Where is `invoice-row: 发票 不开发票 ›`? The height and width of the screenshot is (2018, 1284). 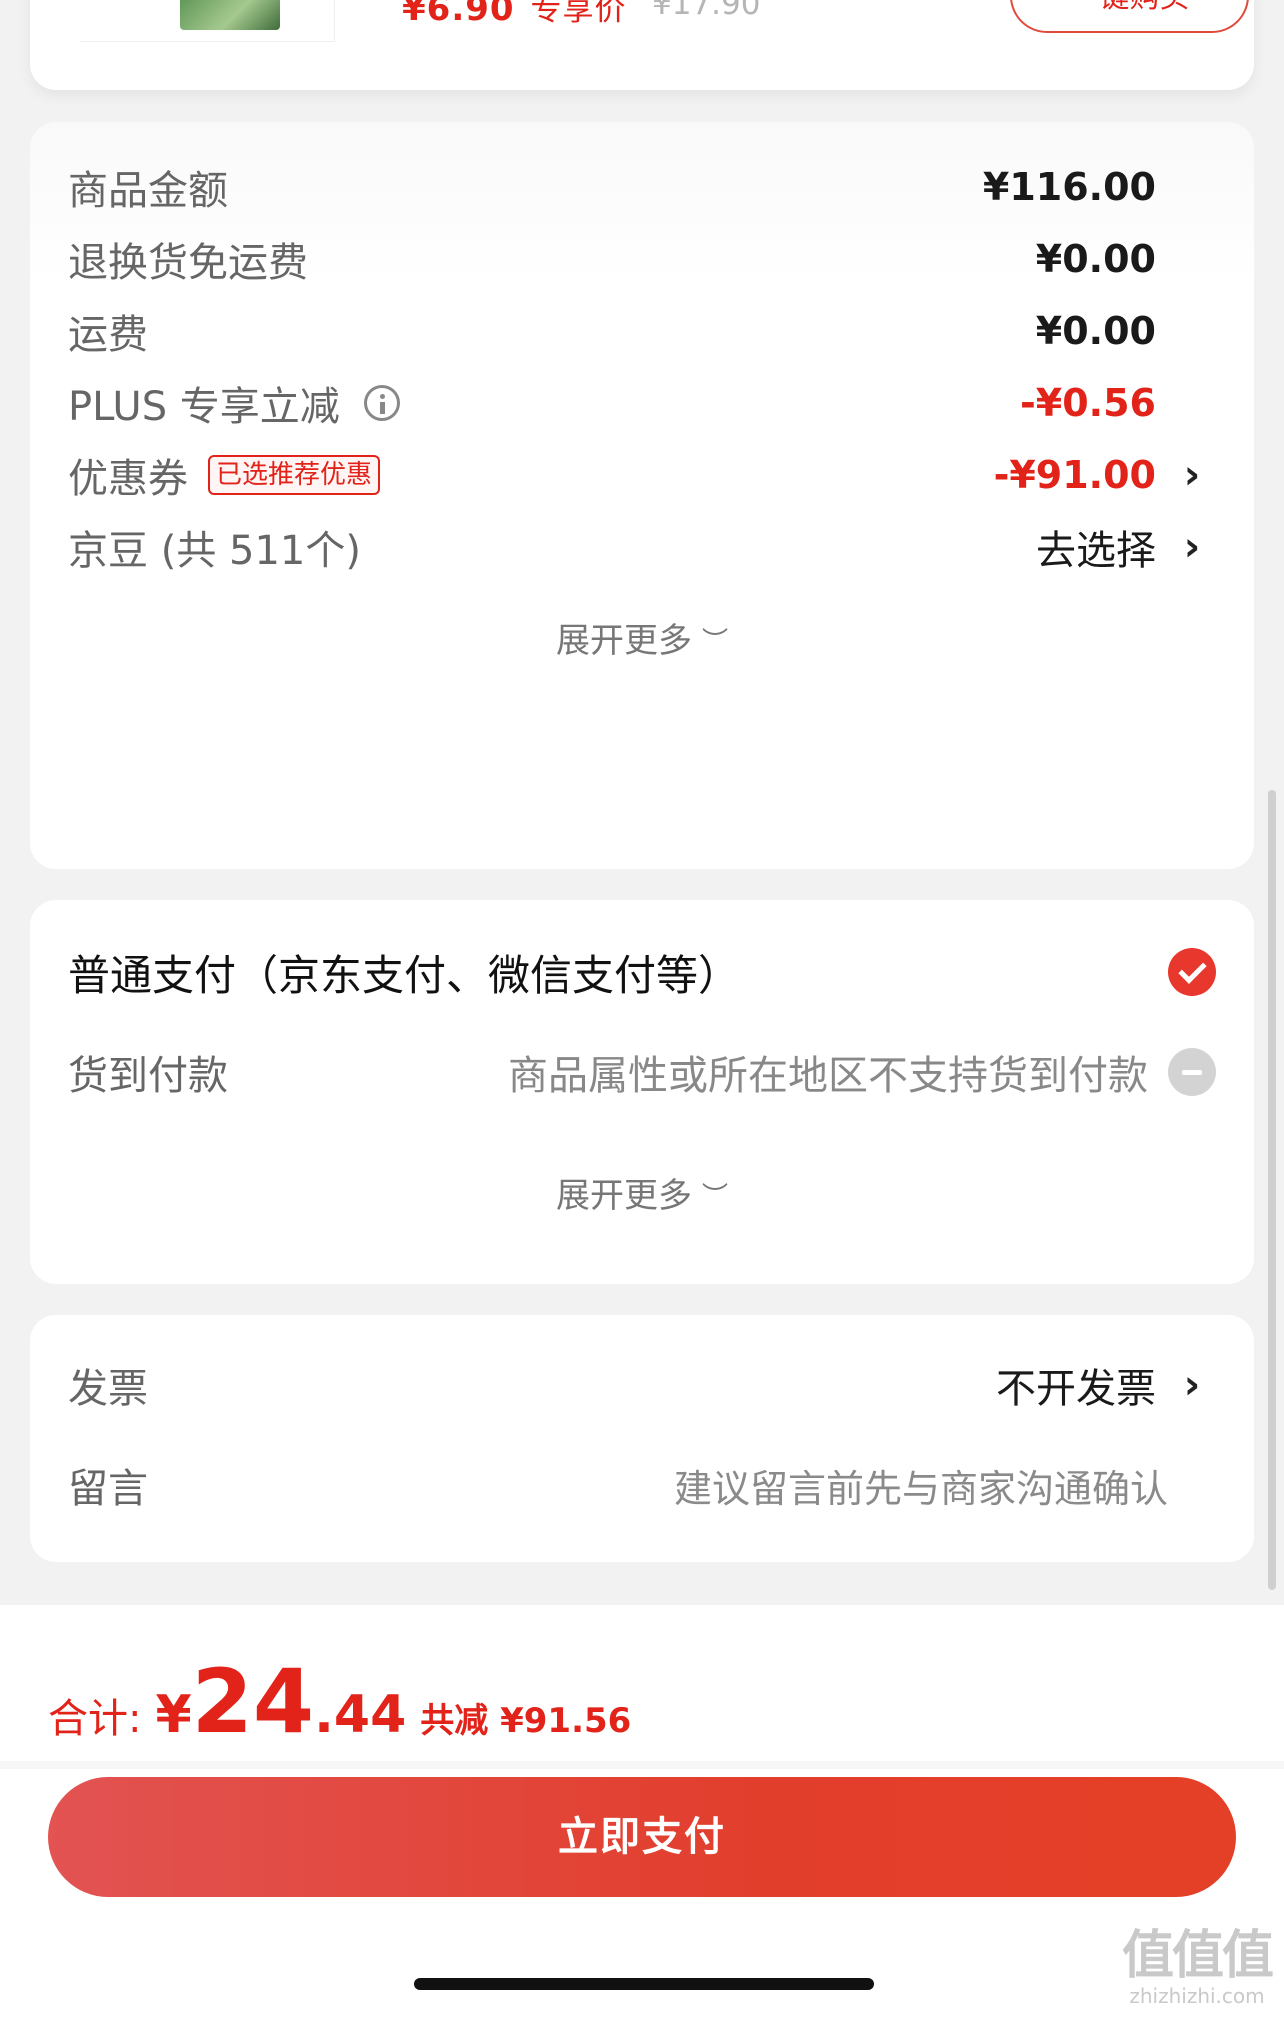 invoice-row: 发票 不开发票 › is located at coordinates (642, 1385).